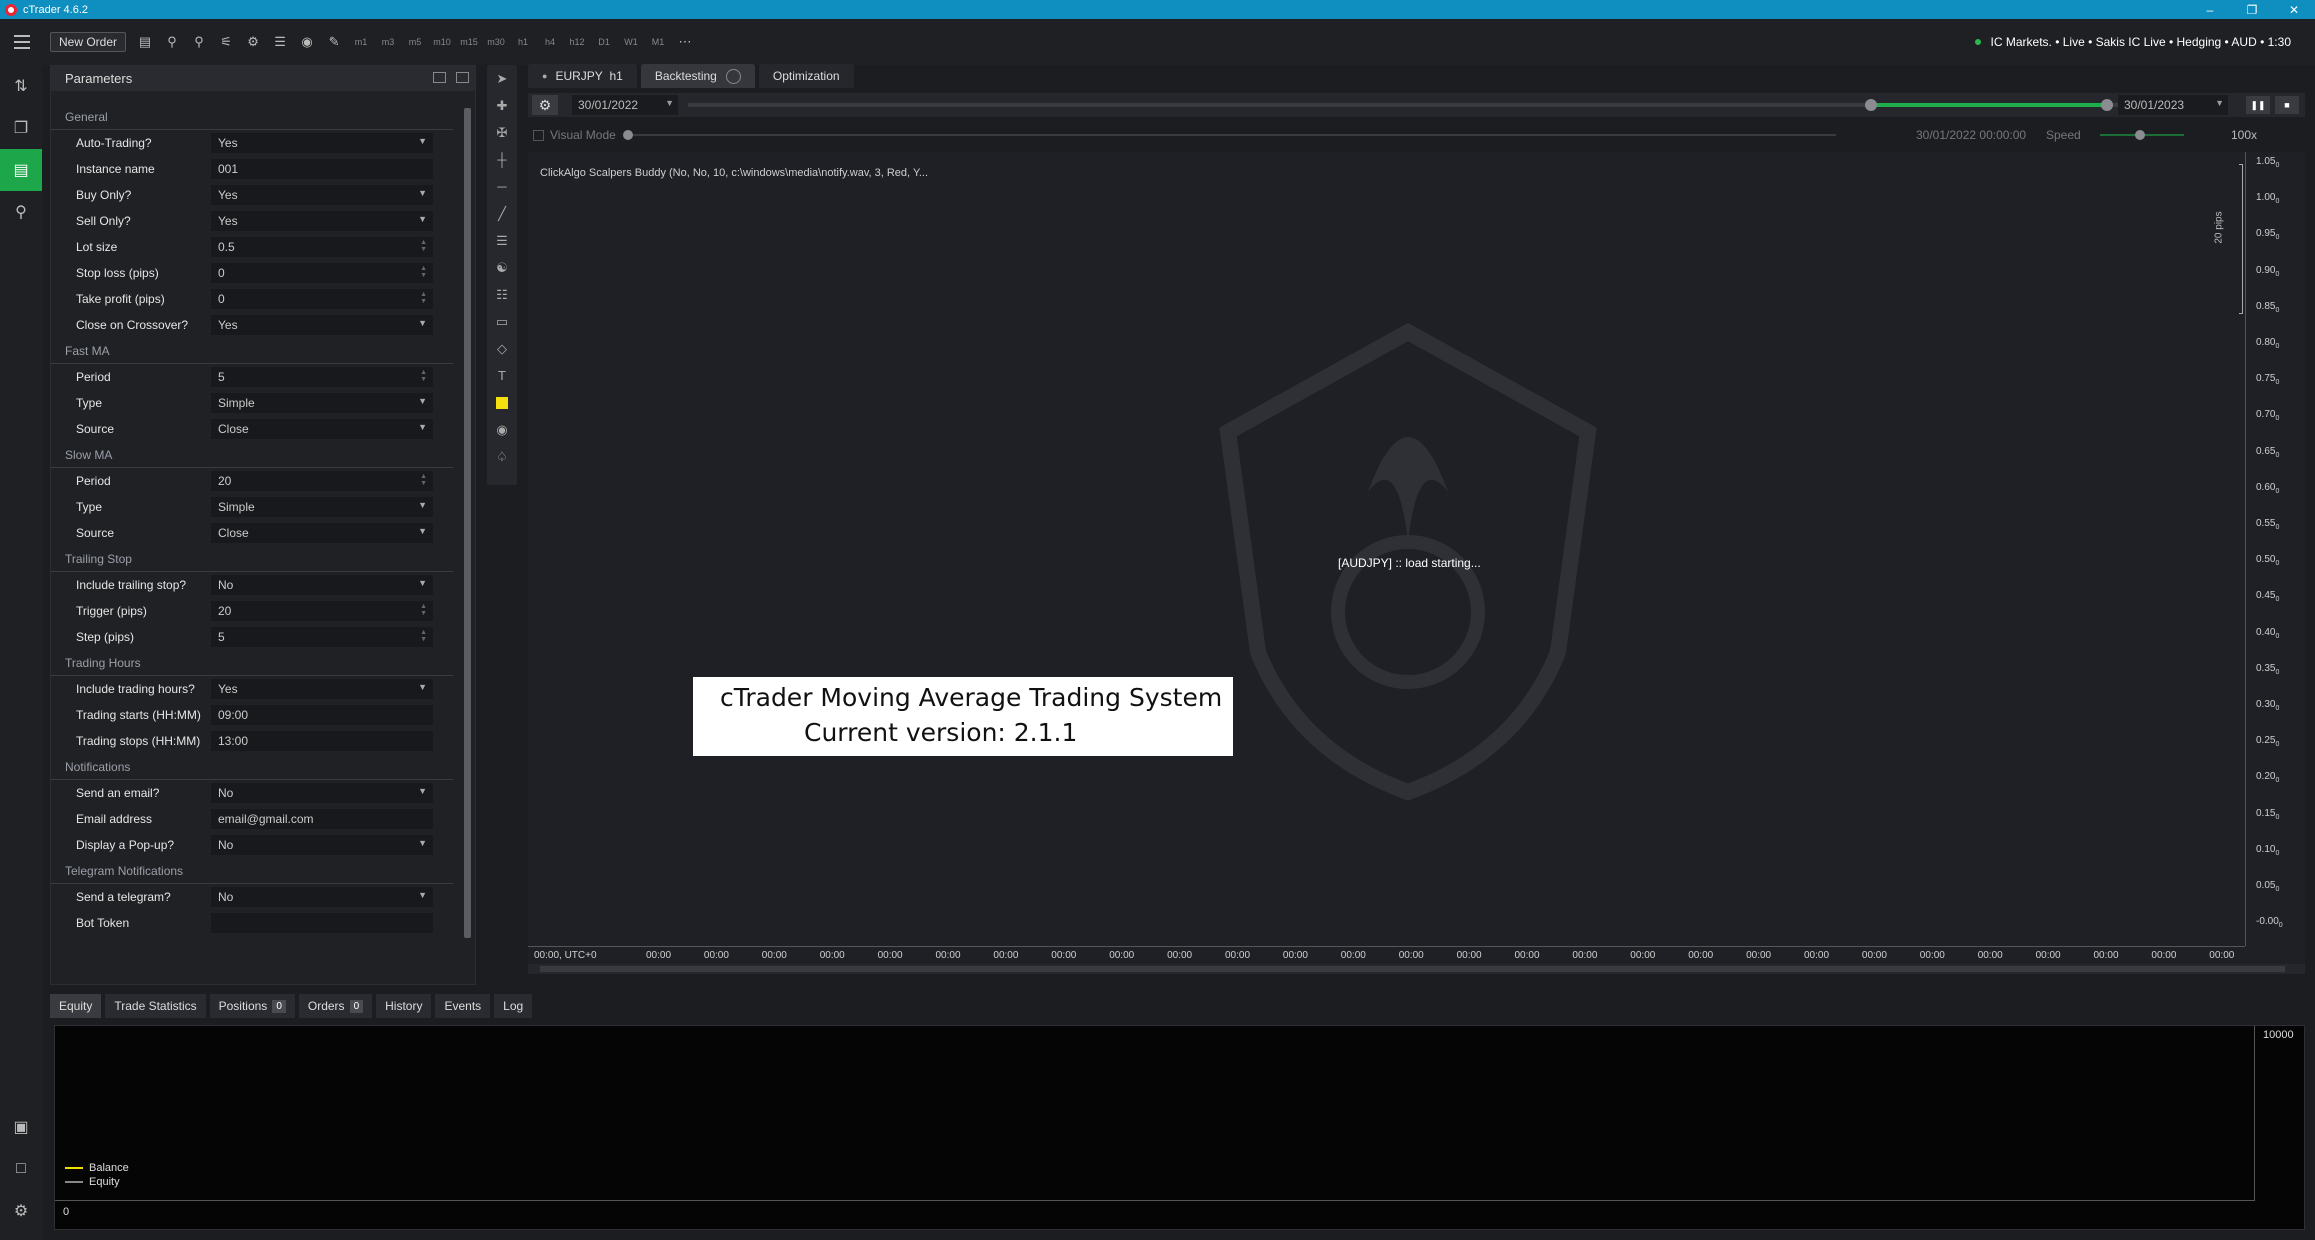 The width and height of the screenshot is (2315, 1240). What do you see at coordinates (145, 42) in the screenshot?
I see `chart-type-icon: ▤` at bounding box center [145, 42].